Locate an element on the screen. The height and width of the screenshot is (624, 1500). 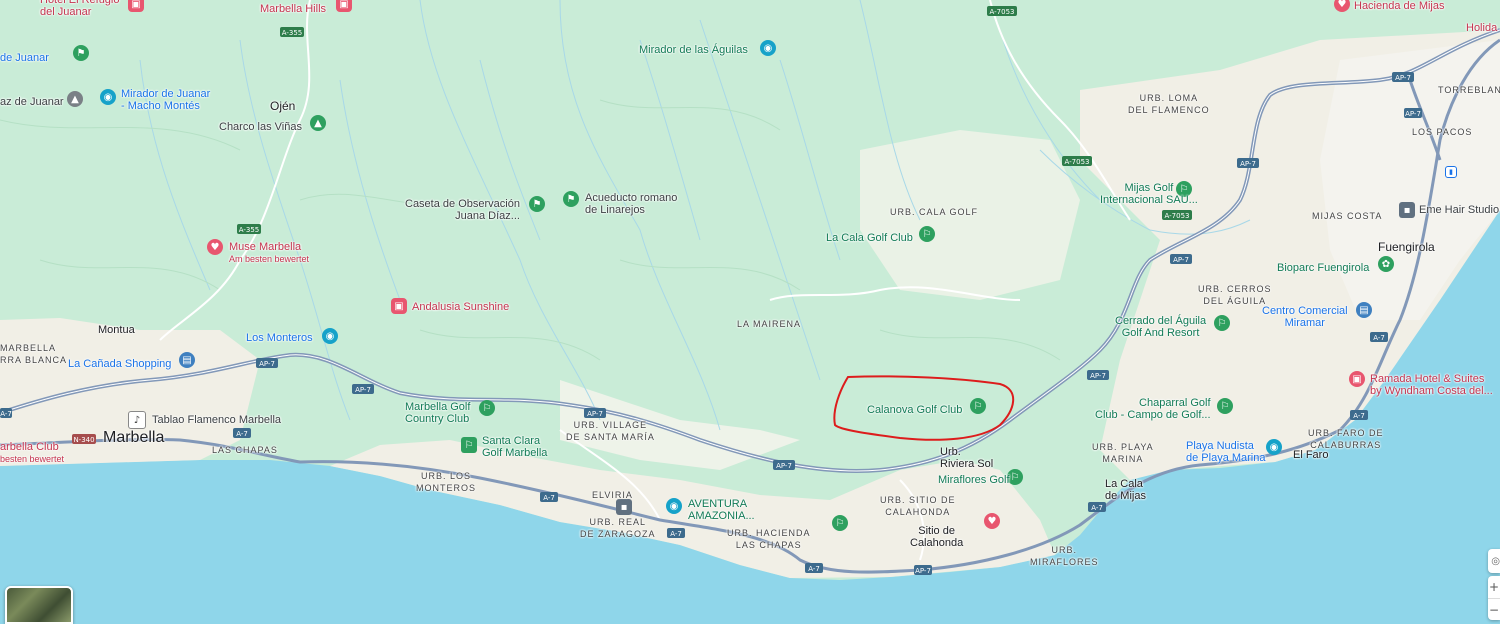
road-shield: A-355 is located at coordinates (292, 32).